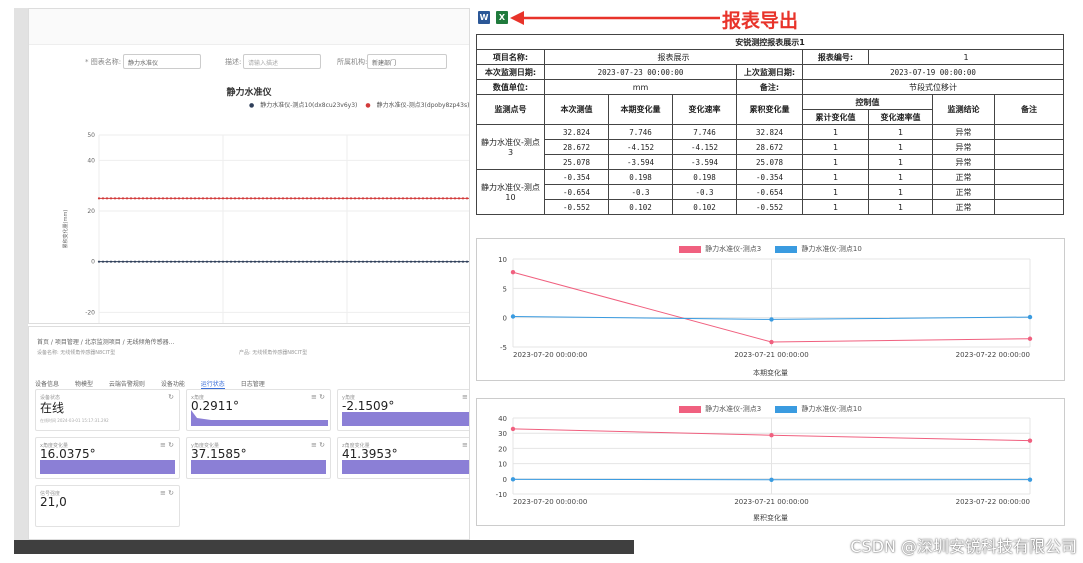 This screenshot has width=1083, height=563. I want to click on tab-function: 设备功能, so click(173, 384).